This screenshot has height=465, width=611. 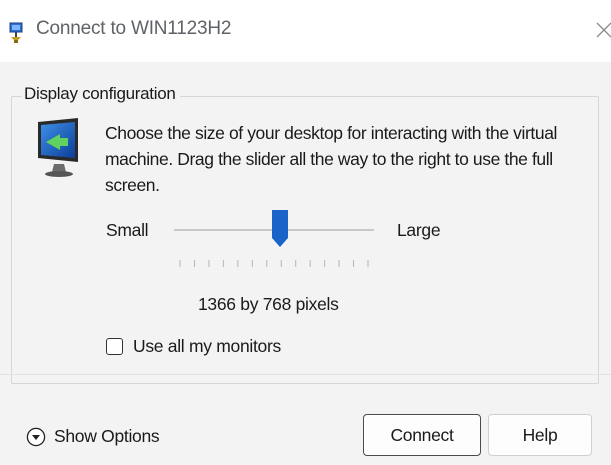 I want to click on connect-button: Connect, so click(x=422, y=435).